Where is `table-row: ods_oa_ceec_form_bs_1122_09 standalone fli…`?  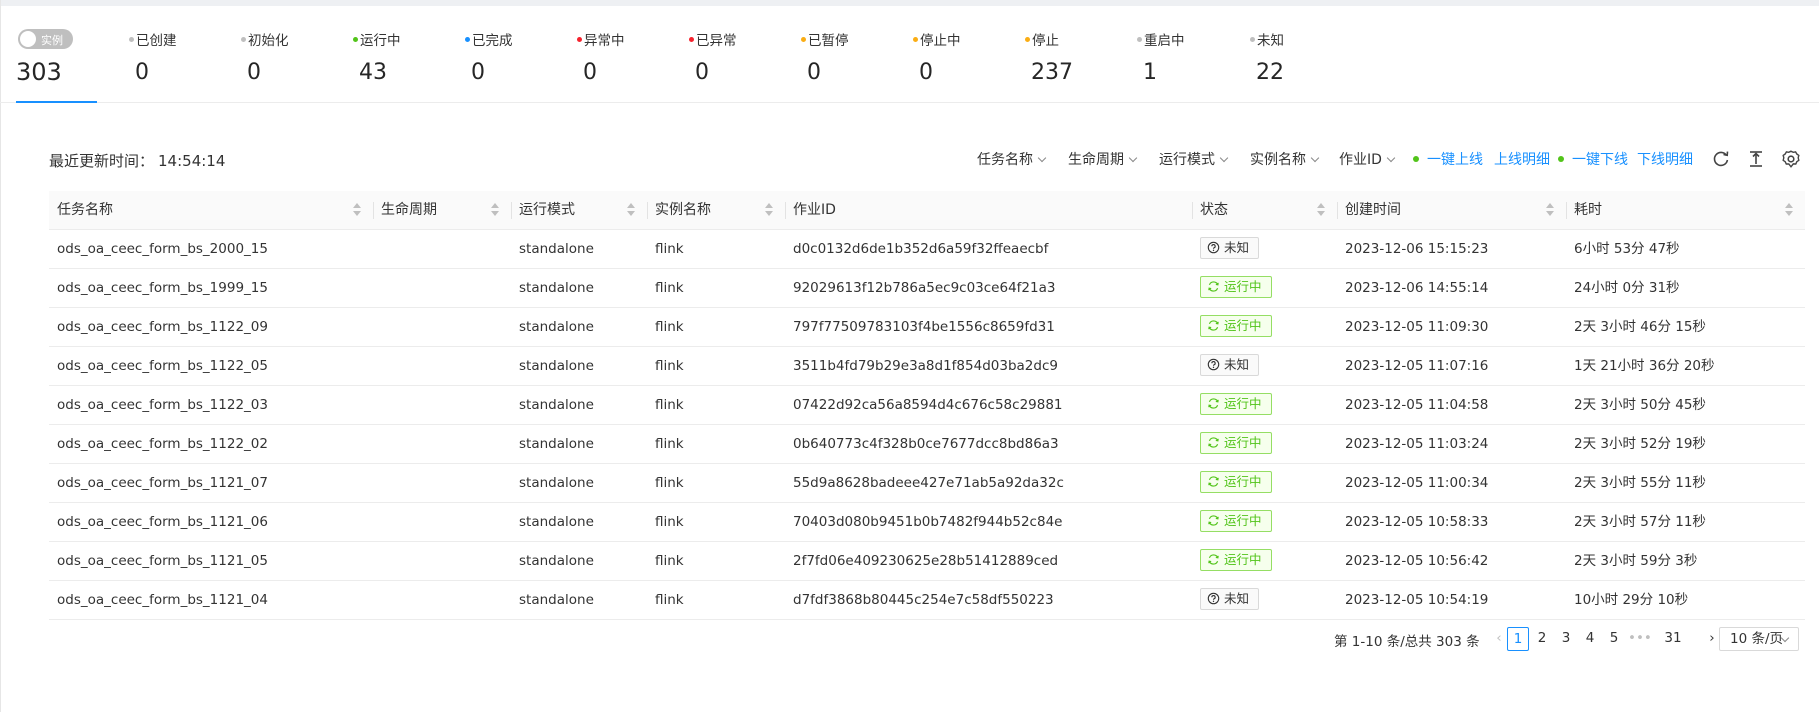 table-row: ods_oa_ceec_form_bs_1122_09 standalone fli… is located at coordinates (927, 327).